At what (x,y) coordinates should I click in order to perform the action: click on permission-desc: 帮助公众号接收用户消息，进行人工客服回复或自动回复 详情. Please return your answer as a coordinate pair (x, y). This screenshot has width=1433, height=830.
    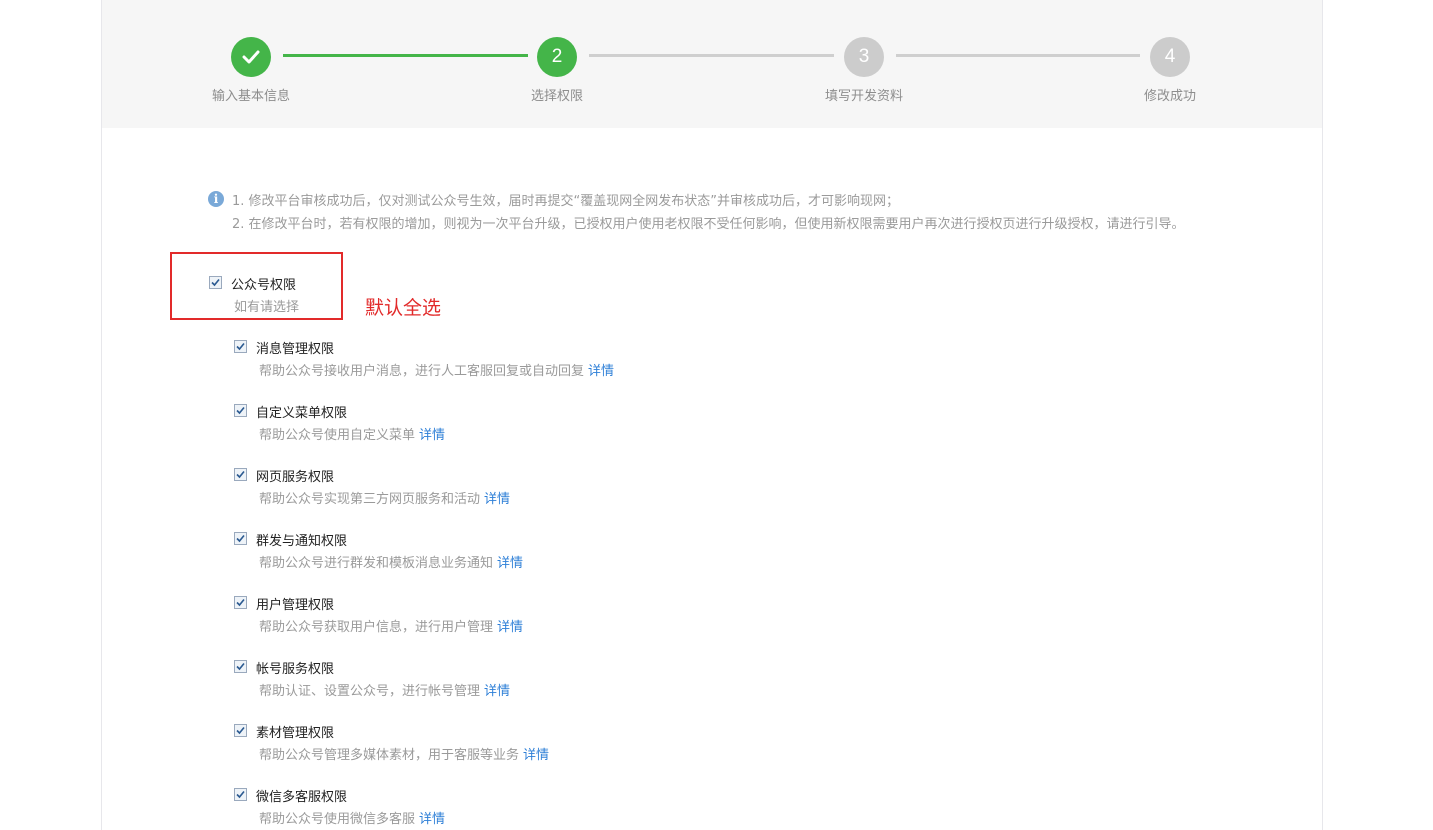
    Looking at the image, I should click on (437, 371).